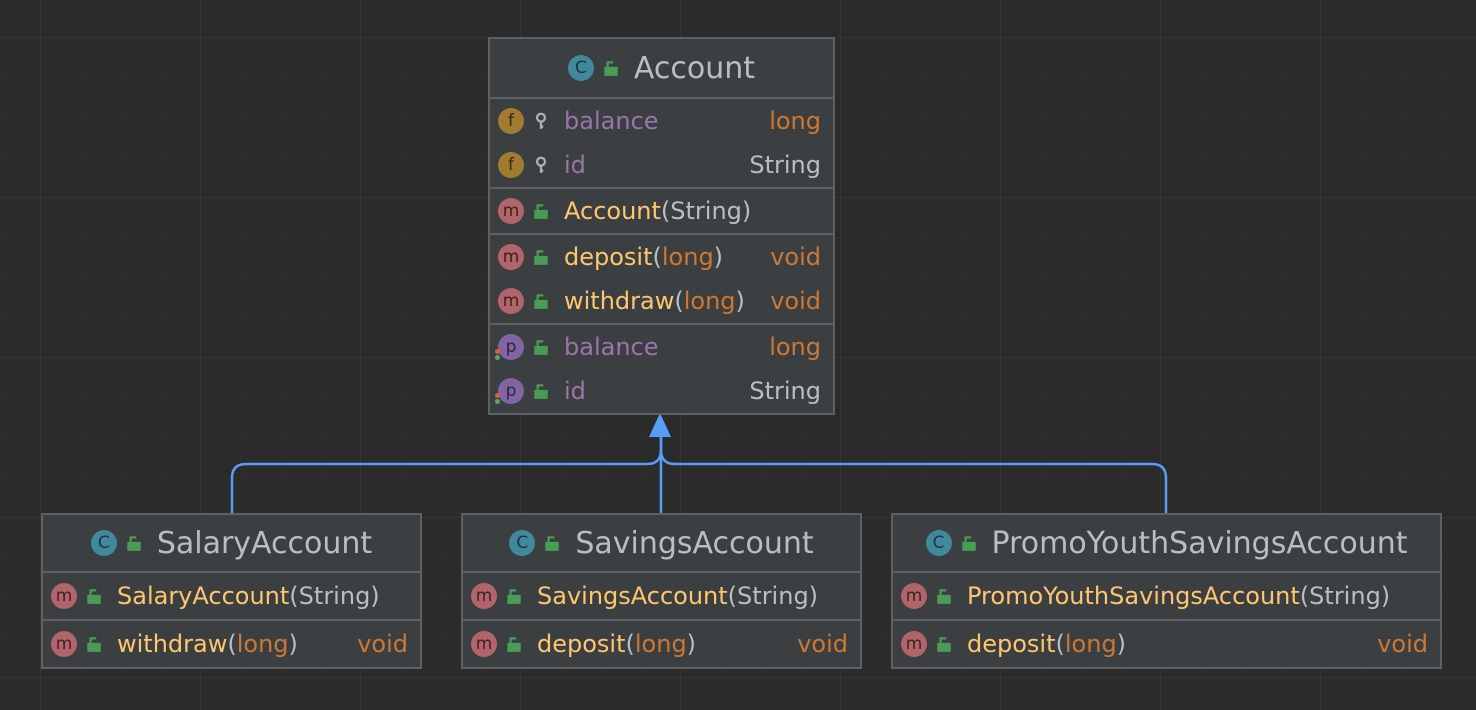 Image resolution: width=1476 pixels, height=710 pixels. Describe the element at coordinates (172, 644) in the screenshot. I see `method-name: withdraw` at that location.